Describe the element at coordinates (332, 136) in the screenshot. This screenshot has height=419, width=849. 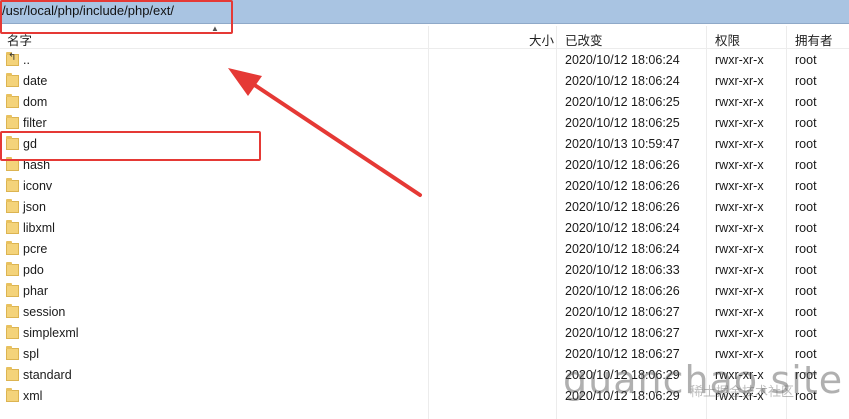
I see `arrow-shaft` at that location.